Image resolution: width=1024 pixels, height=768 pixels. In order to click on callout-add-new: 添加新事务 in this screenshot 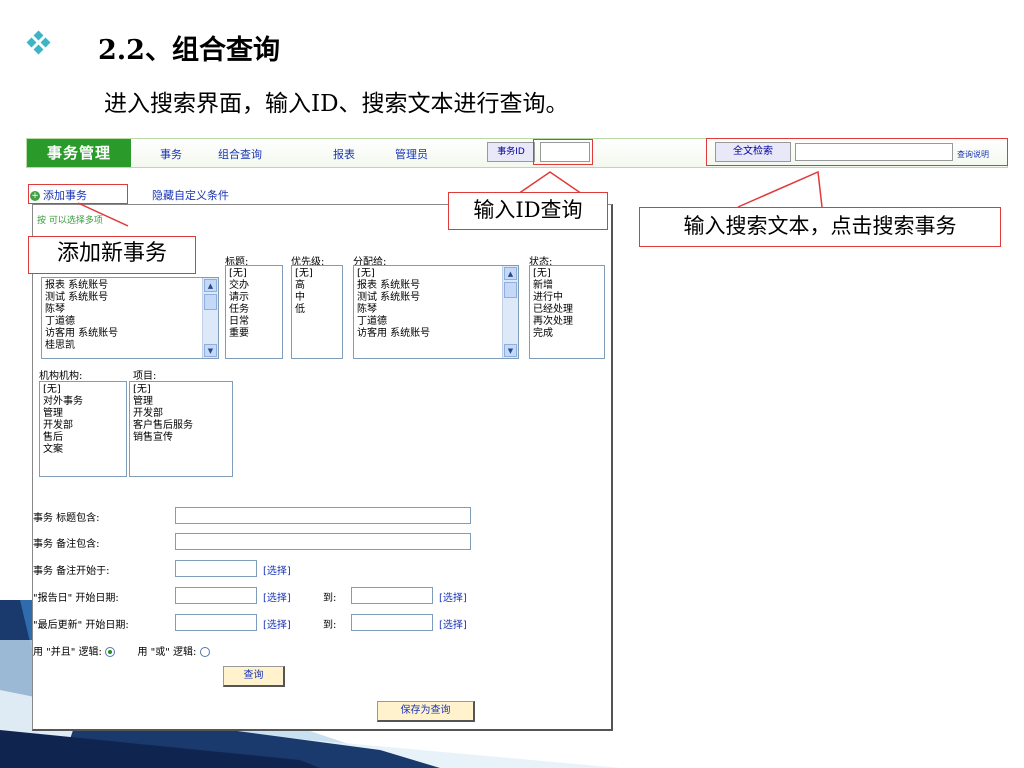, I will do `click(112, 255)`.